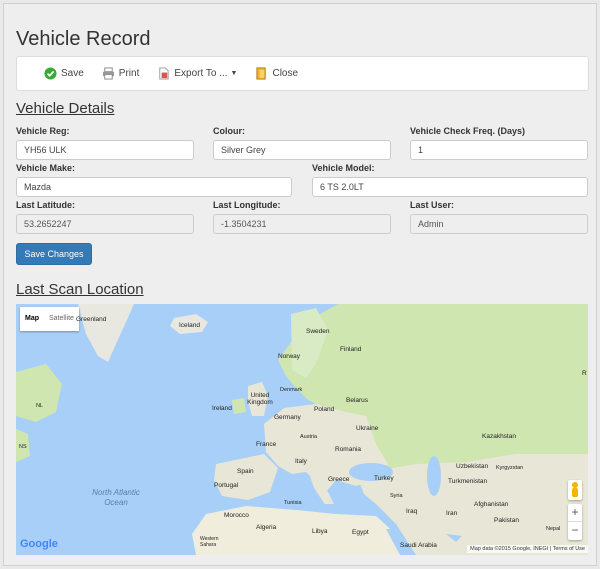 Image resolution: width=600 pixels, height=569 pixels. I want to click on map-label-belarus: Belarus, so click(357, 400).